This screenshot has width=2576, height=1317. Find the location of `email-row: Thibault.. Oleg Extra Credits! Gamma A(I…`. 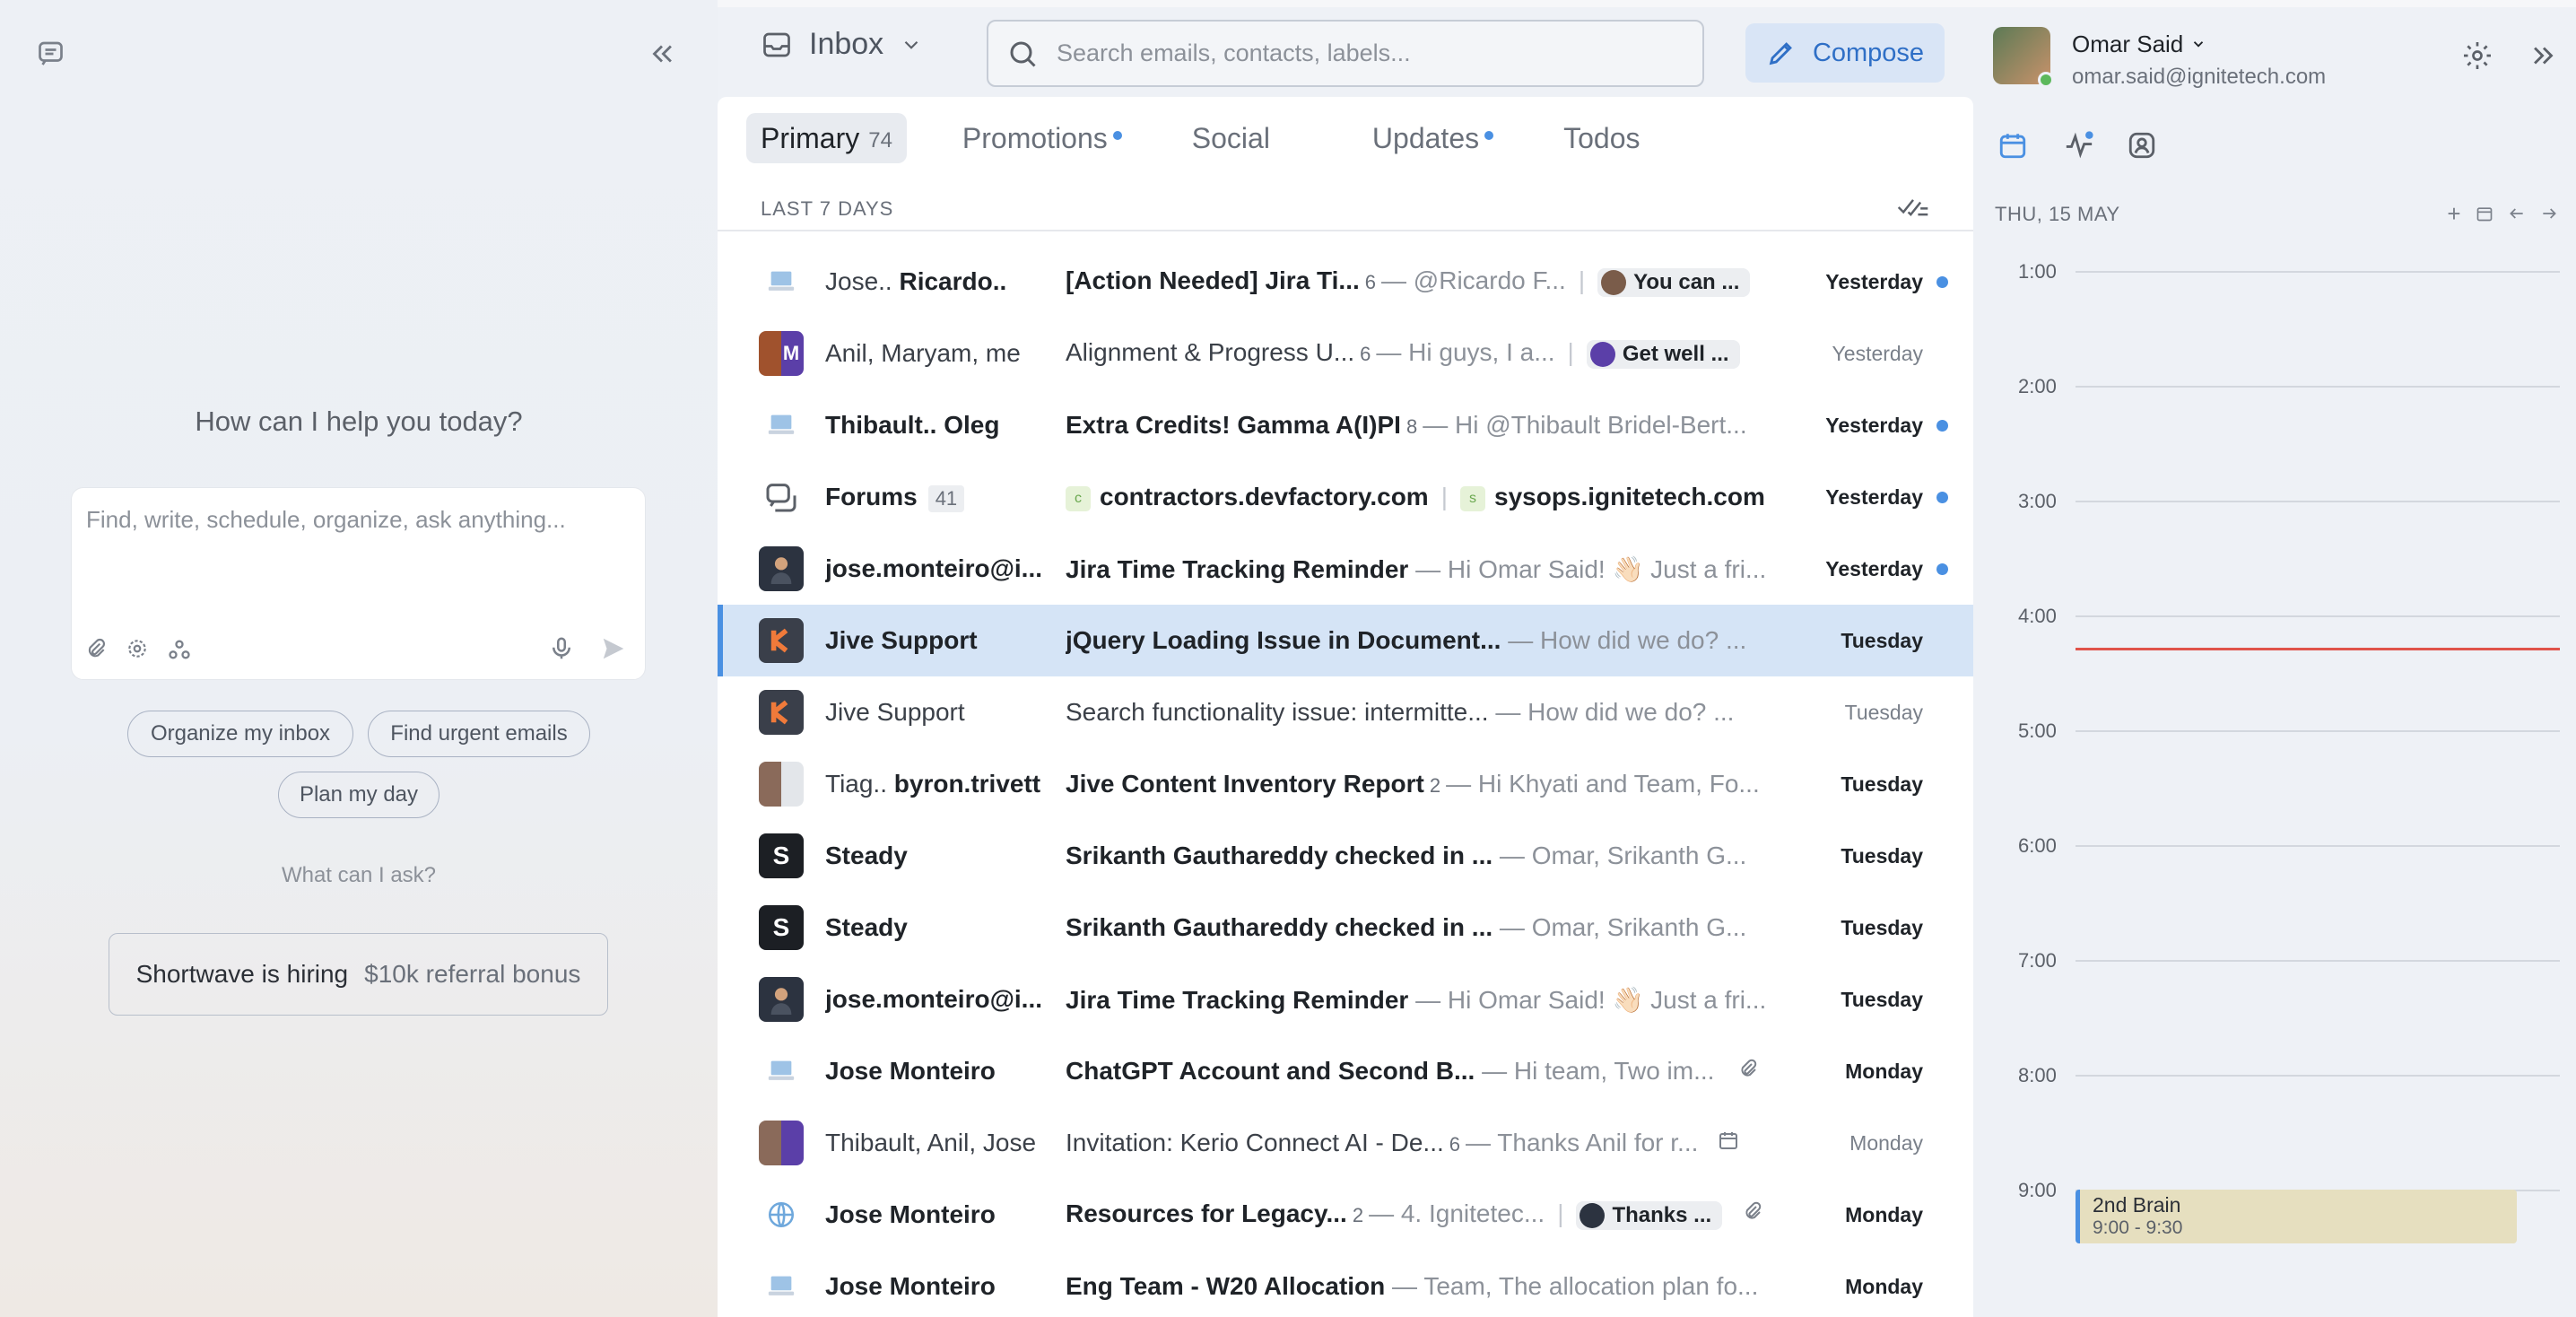

email-row: Thibault.. Oleg Extra Credits! Gamma A(I… is located at coordinates (1345, 425).